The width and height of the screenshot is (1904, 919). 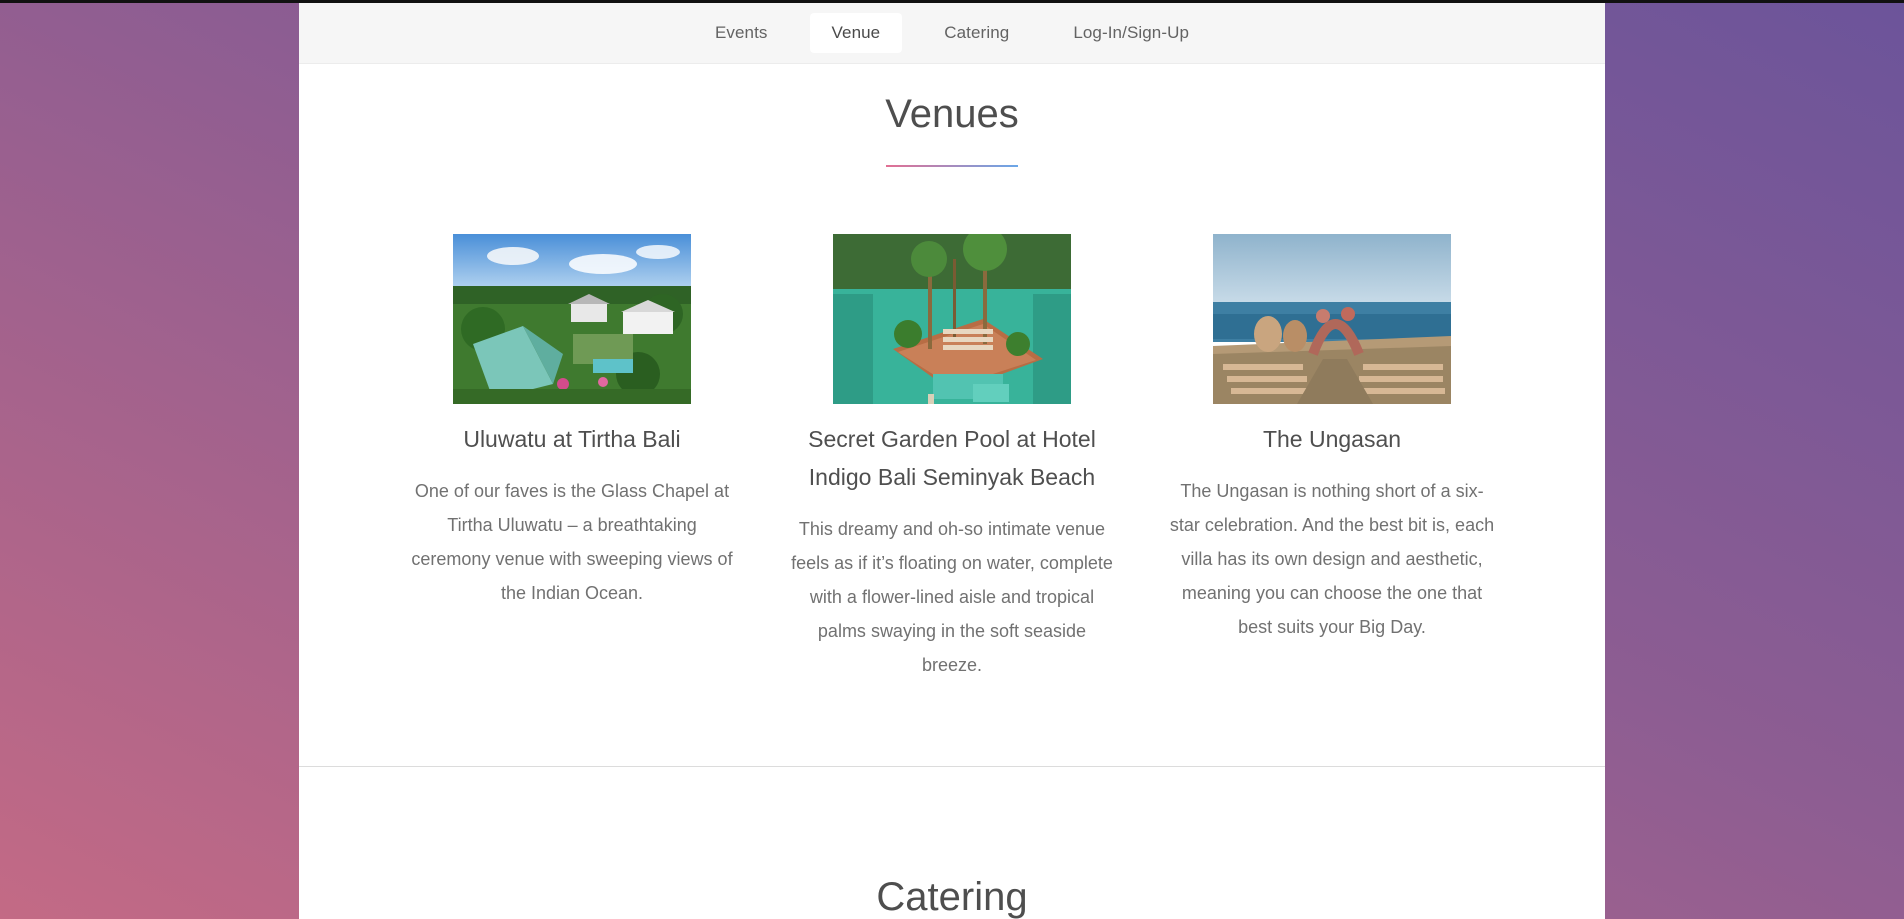 I want to click on nav-venue: Venue, so click(x=856, y=33).